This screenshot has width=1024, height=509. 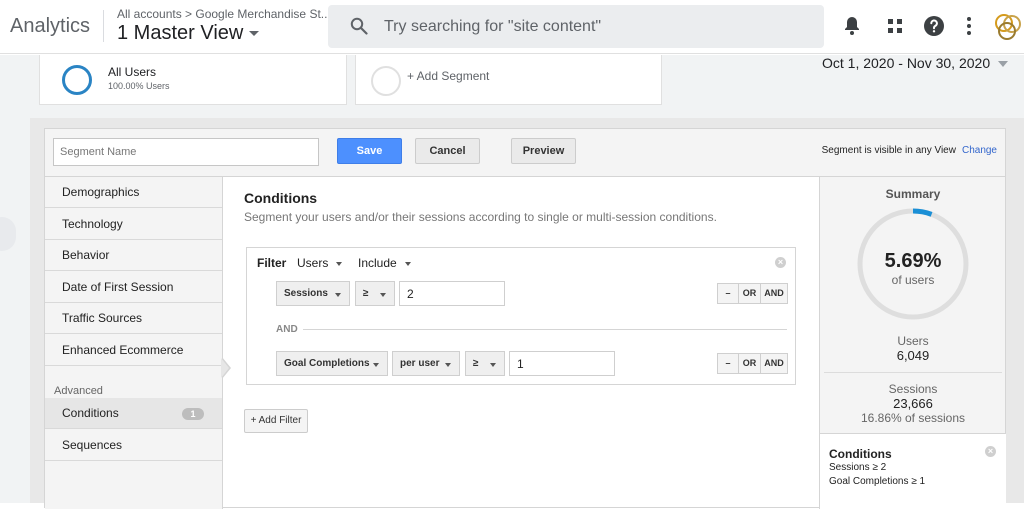 What do you see at coordinates (186, 152) in the screenshot?
I see `segment-name-input` at bounding box center [186, 152].